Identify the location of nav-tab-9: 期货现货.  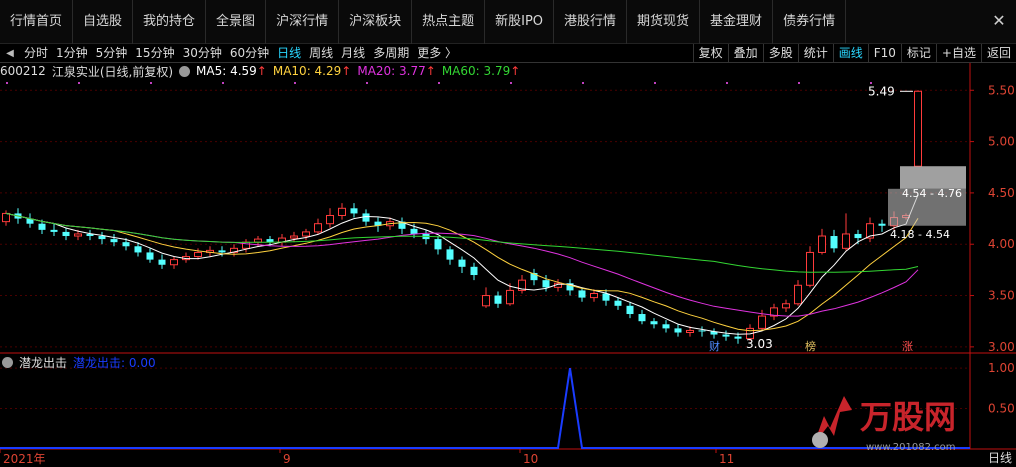
(664, 22).